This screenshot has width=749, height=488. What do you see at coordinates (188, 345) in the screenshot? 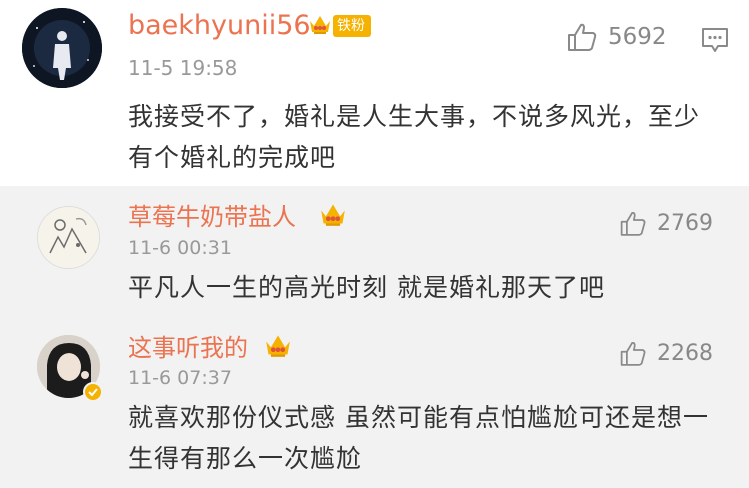
I see `username: 这事听我的` at bounding box center [188, 345].